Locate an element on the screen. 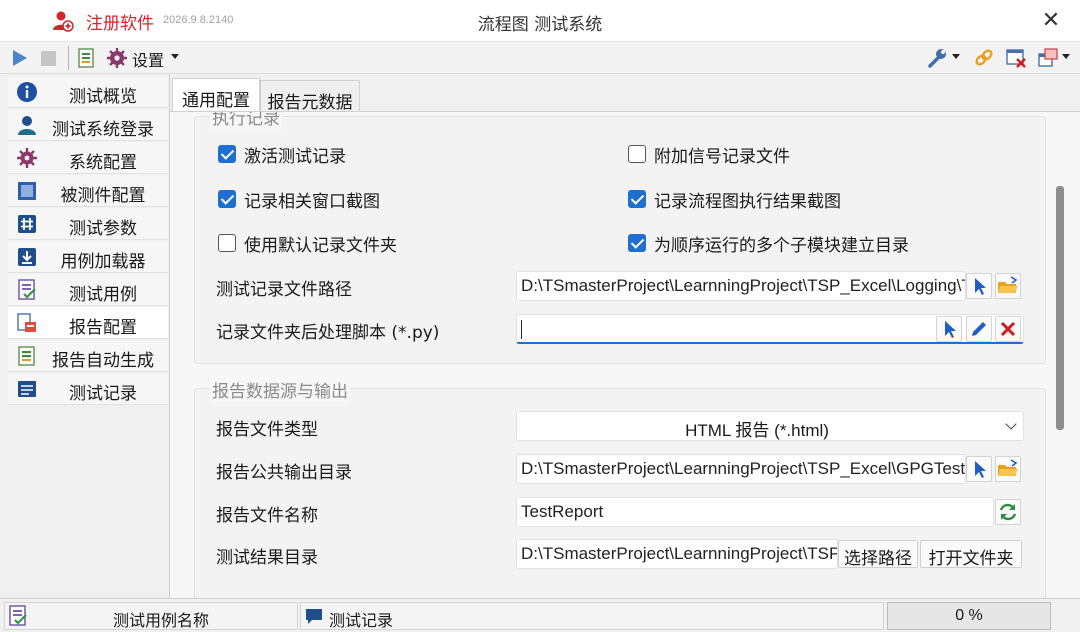 The height and width of the screenshot is (632, 1080). checkbox-label: 附加信号记录文件 is located at coordinates (722, 157).